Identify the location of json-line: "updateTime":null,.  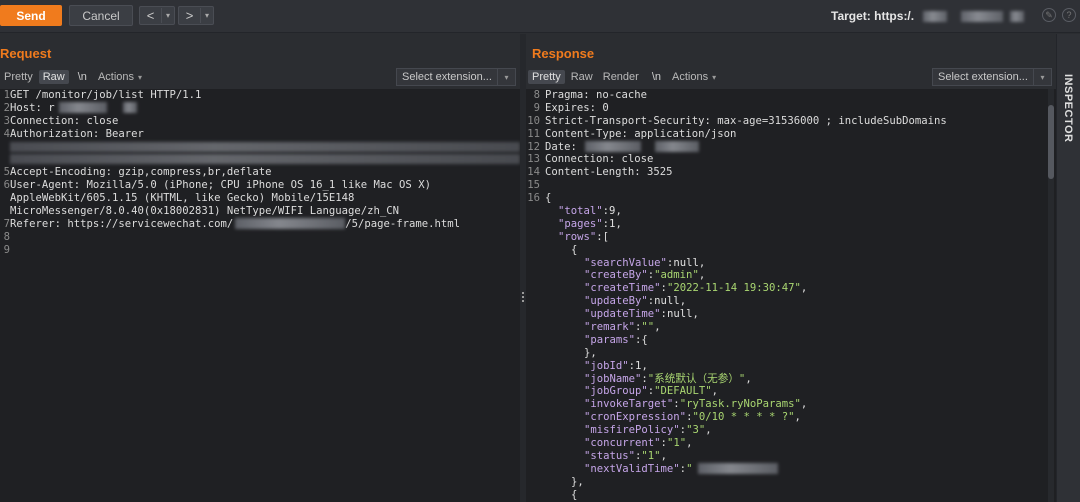
(791, 314).